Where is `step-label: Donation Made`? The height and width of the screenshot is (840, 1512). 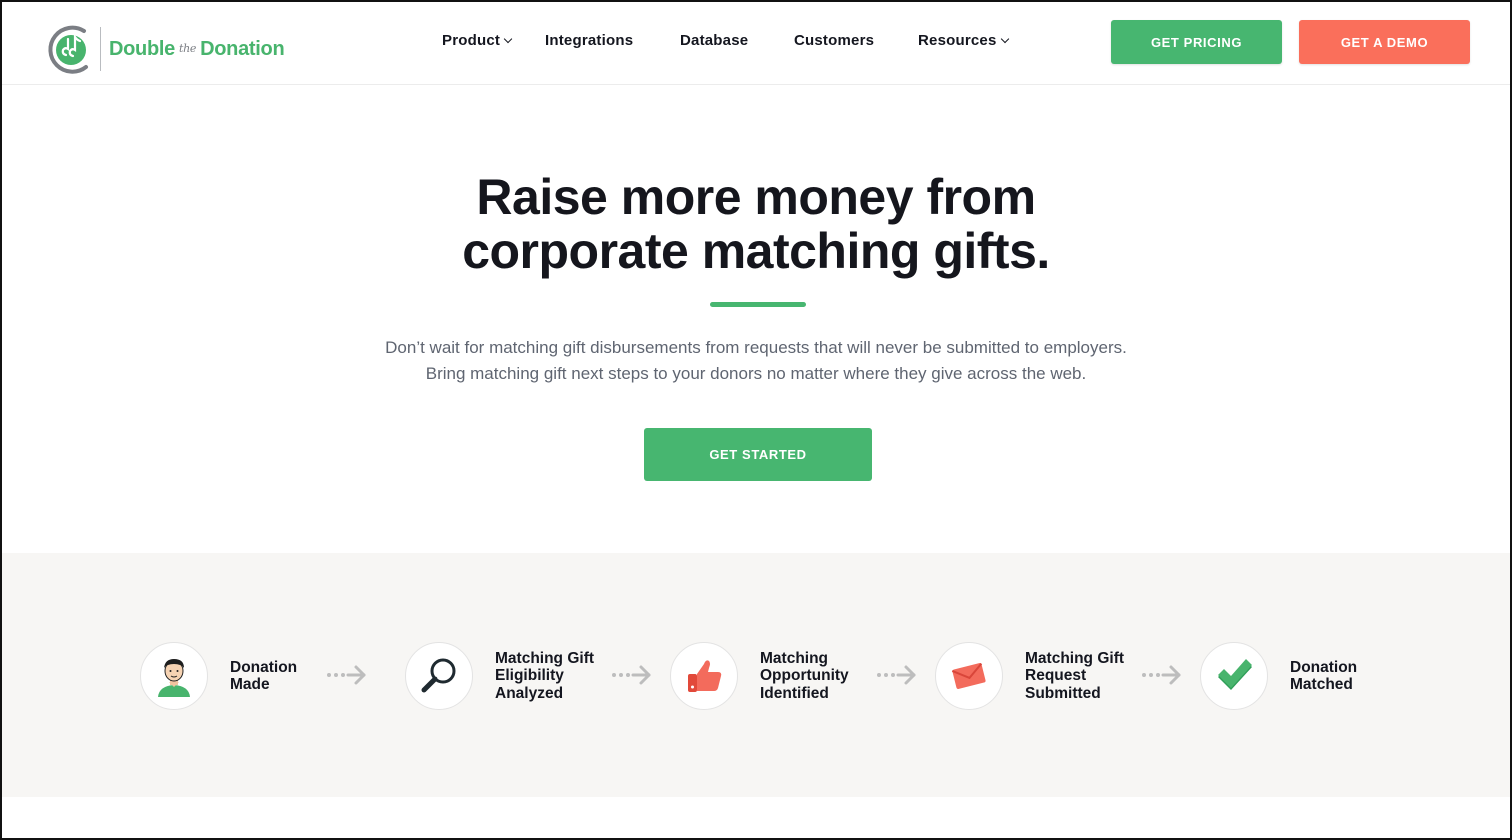
step-label: Donation Made is located at coordinates (264, 676).